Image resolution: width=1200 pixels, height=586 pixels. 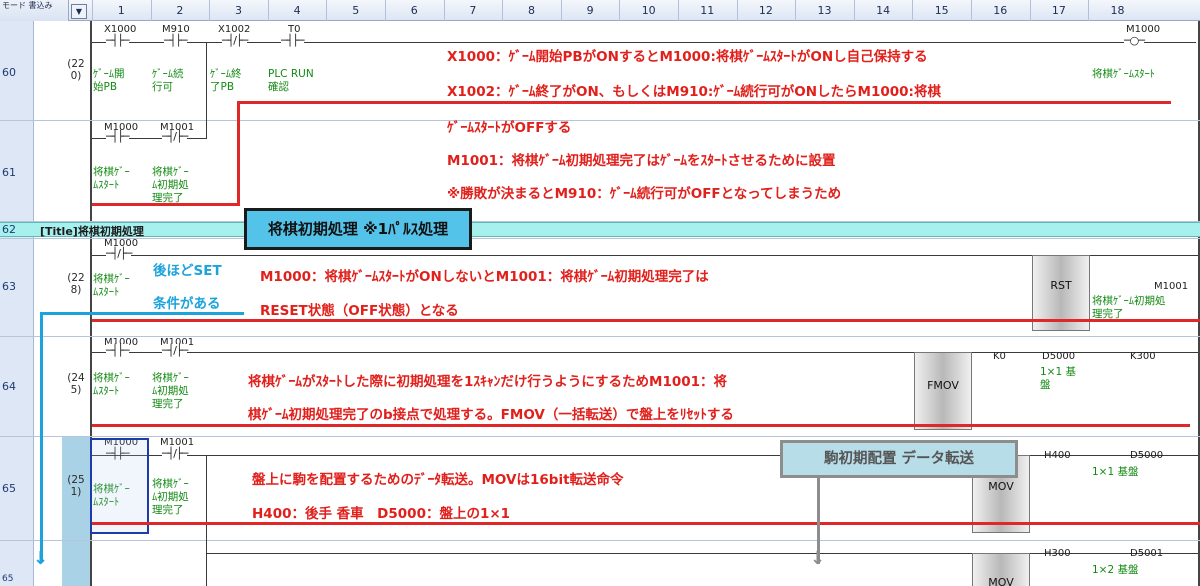 I want to click on step-number: 62, so click(x=9, y=229).